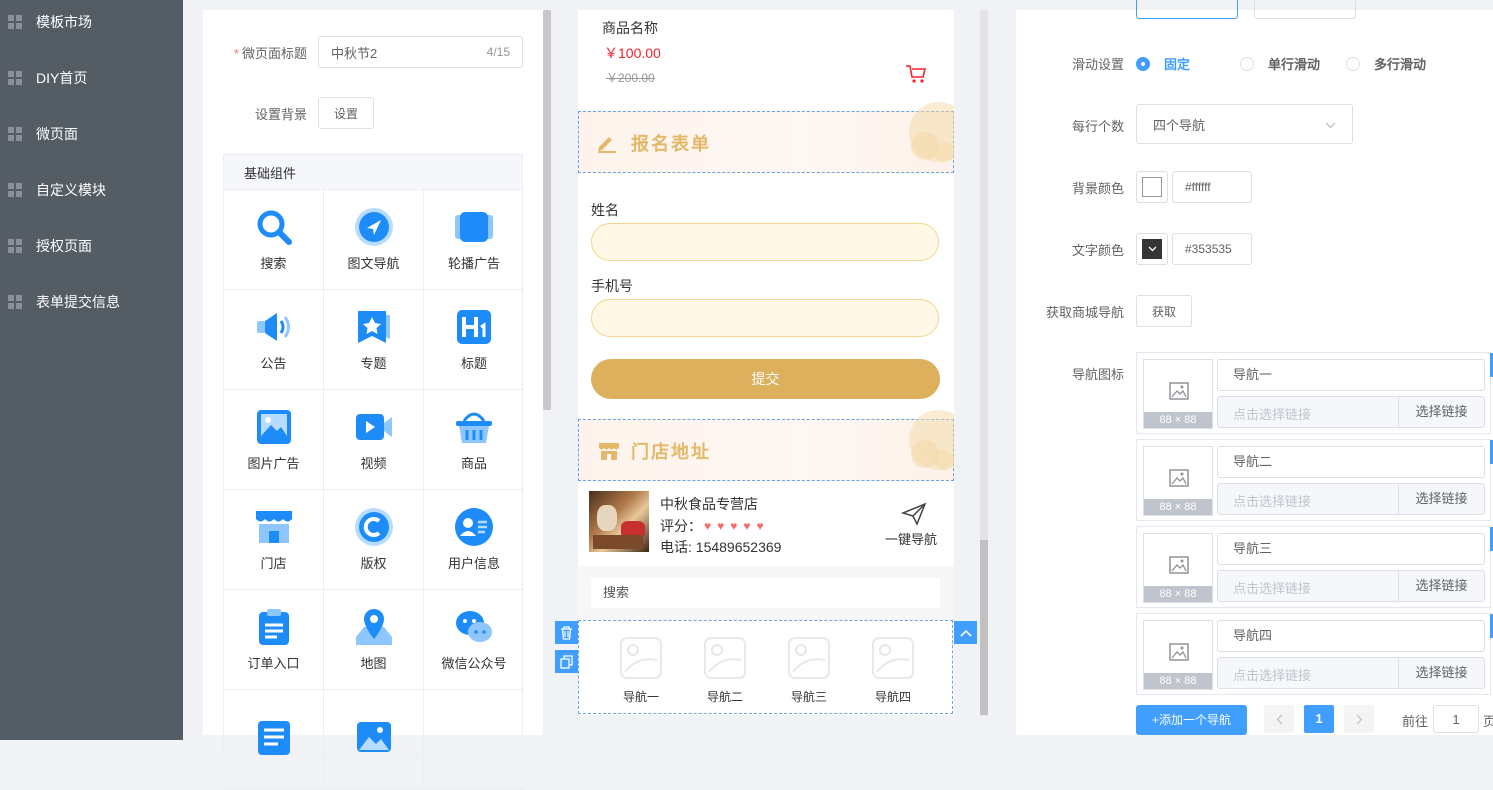 The image size is (1493, 790). Describe the element at coordinates (91, 134) in the screenshot. I see `sidebar-item-micro-page: 微页面` at that location.